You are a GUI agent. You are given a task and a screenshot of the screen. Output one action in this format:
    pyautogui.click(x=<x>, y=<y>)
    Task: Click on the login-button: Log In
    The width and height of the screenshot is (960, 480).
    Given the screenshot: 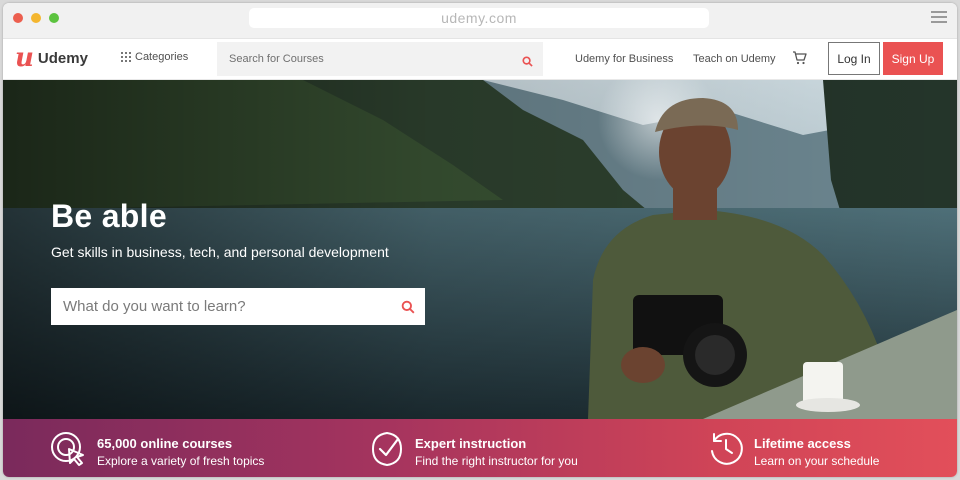 What is the action you would take?
    pyautogui.click(x=854, y=58)
    